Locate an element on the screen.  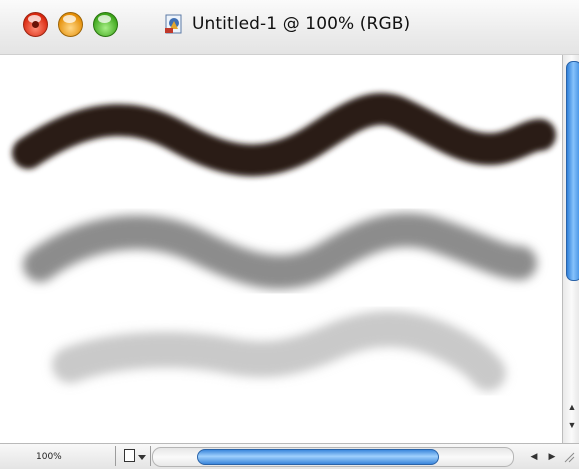
vertical-scroll-thumb is located at coordinates (572, 171).